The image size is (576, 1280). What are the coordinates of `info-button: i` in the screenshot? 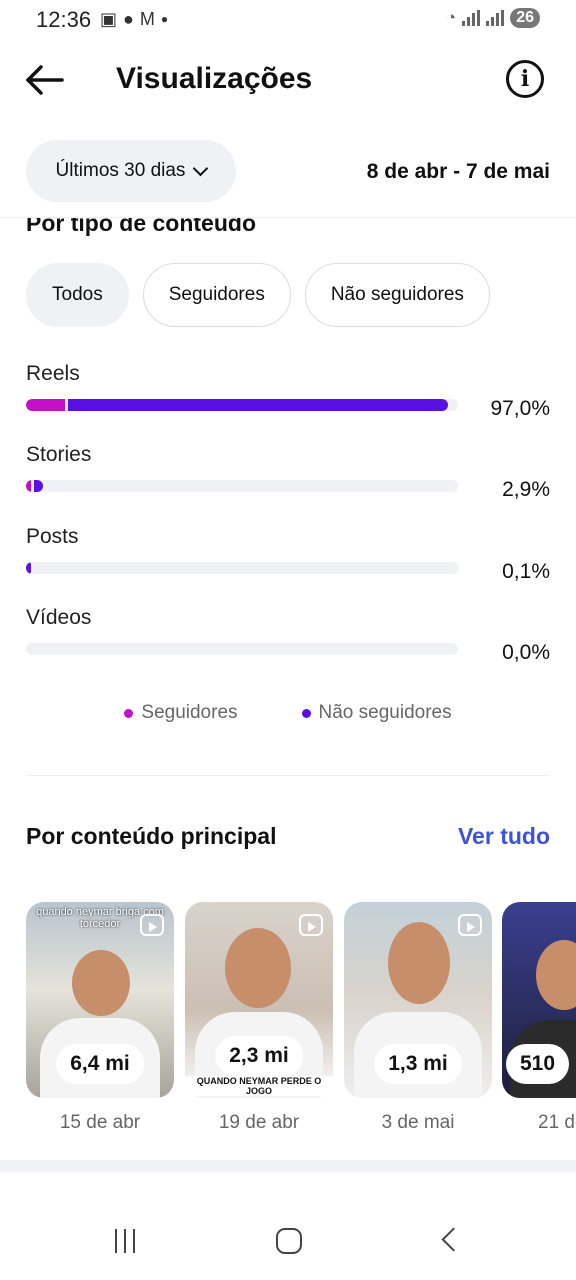 It's located at (525, 79).